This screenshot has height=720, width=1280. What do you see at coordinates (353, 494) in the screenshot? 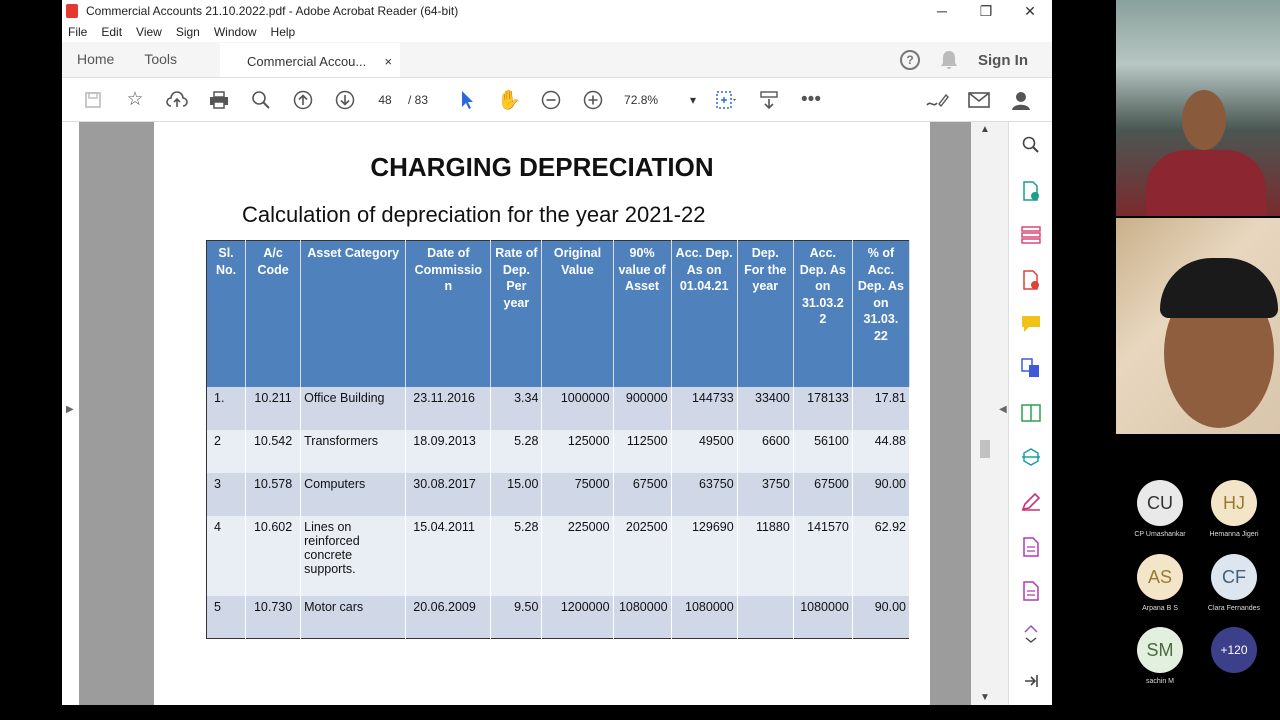
I see `cell-asset-category: Computers` at bounding box center [353, 494].